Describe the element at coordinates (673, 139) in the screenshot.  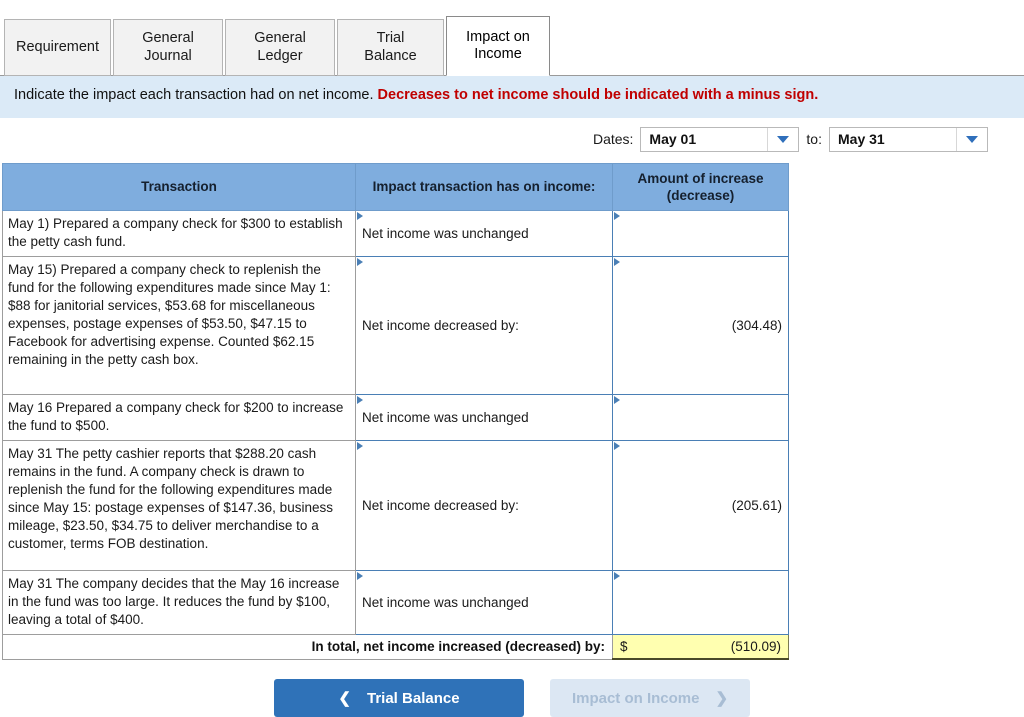
I see `date-from-value: May 01` at that location.